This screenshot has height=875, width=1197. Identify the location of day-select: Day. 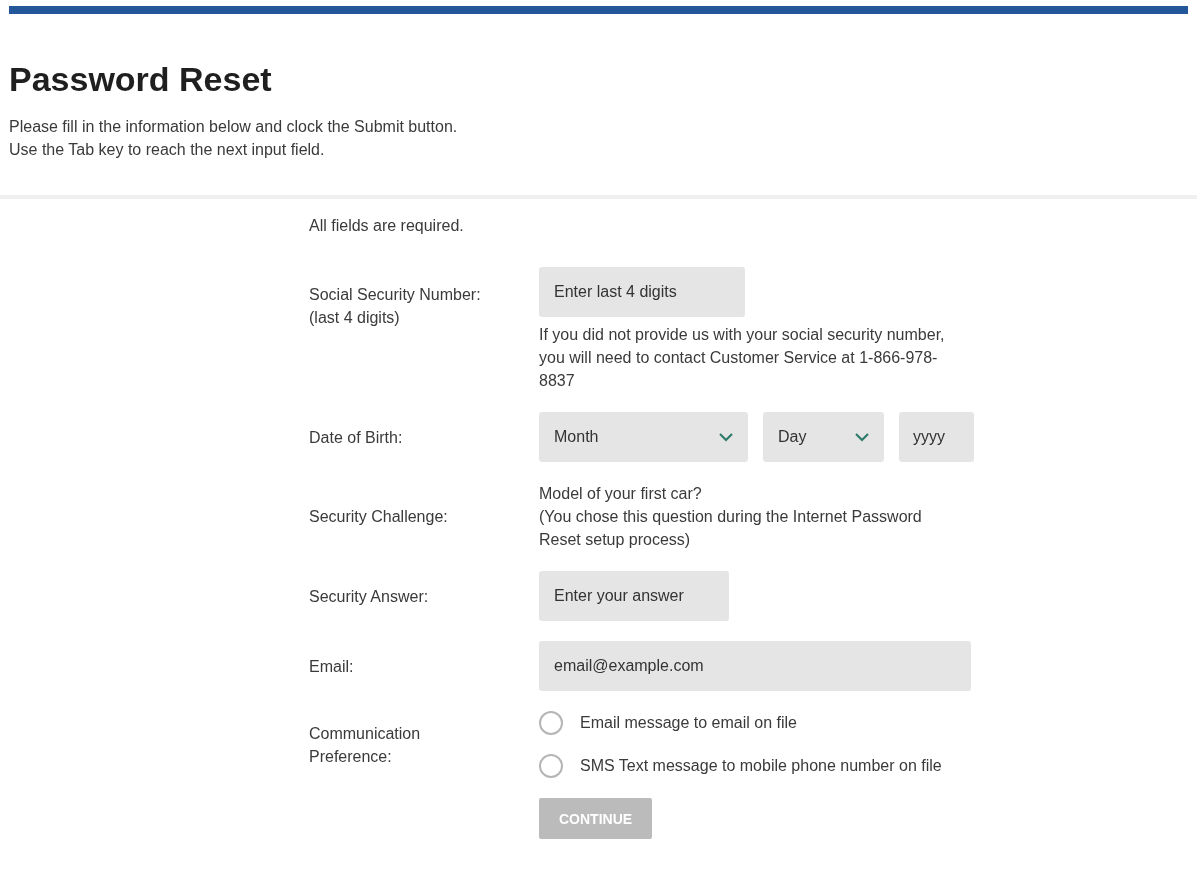
(823, 437).